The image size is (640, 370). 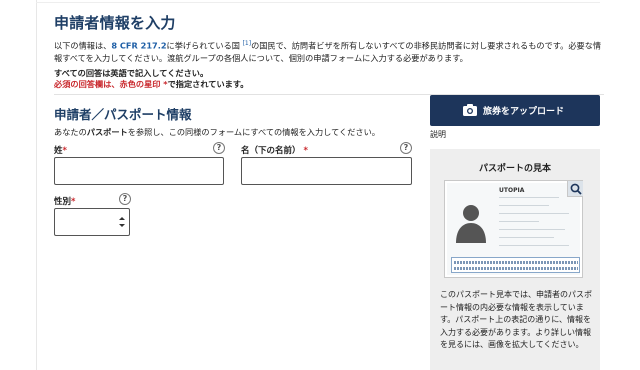 What do you see at coordinates (204, 45) in the screenshot?
I see `intro-middle: に挙げられている国` at bounding box center [204, 45].